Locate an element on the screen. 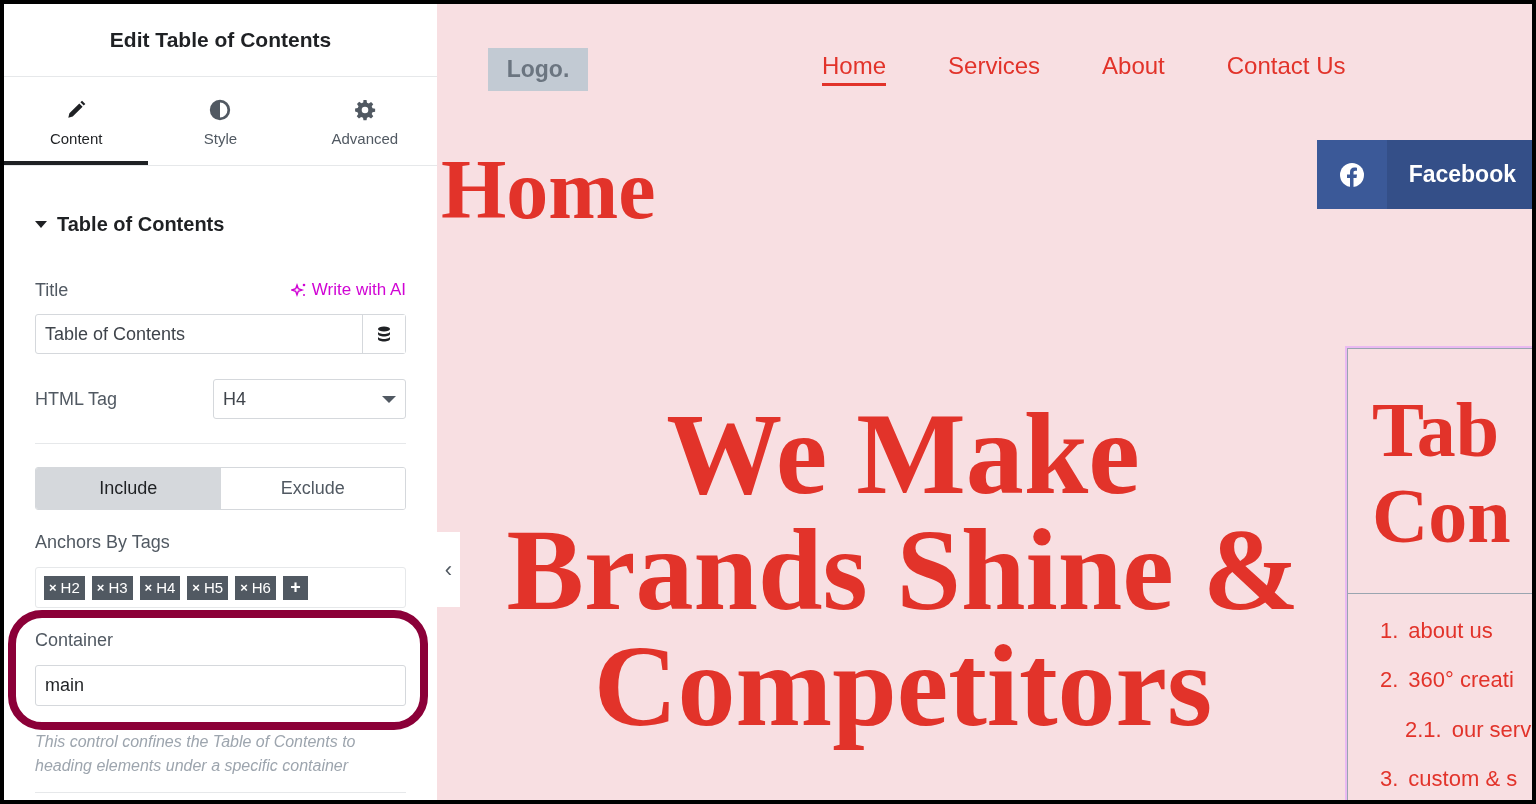 The height and width of the screenshot is (804, 1536). container-input: main is located at coordinates (220, 685).